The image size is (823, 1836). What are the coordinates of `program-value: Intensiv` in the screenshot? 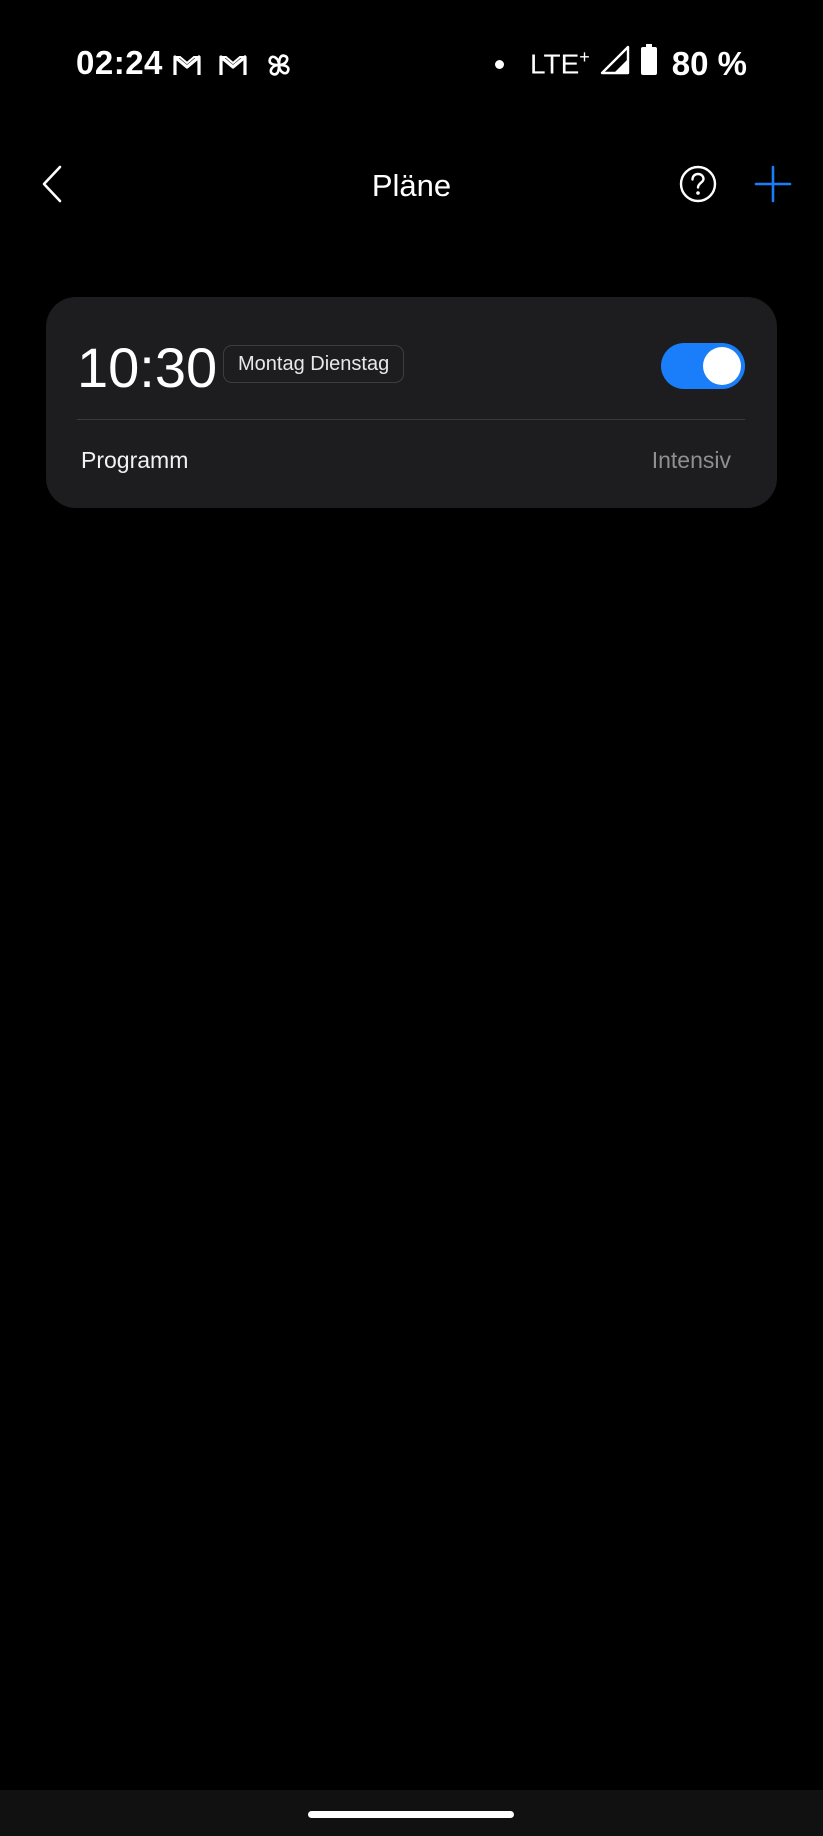 It's located at (691, 460).